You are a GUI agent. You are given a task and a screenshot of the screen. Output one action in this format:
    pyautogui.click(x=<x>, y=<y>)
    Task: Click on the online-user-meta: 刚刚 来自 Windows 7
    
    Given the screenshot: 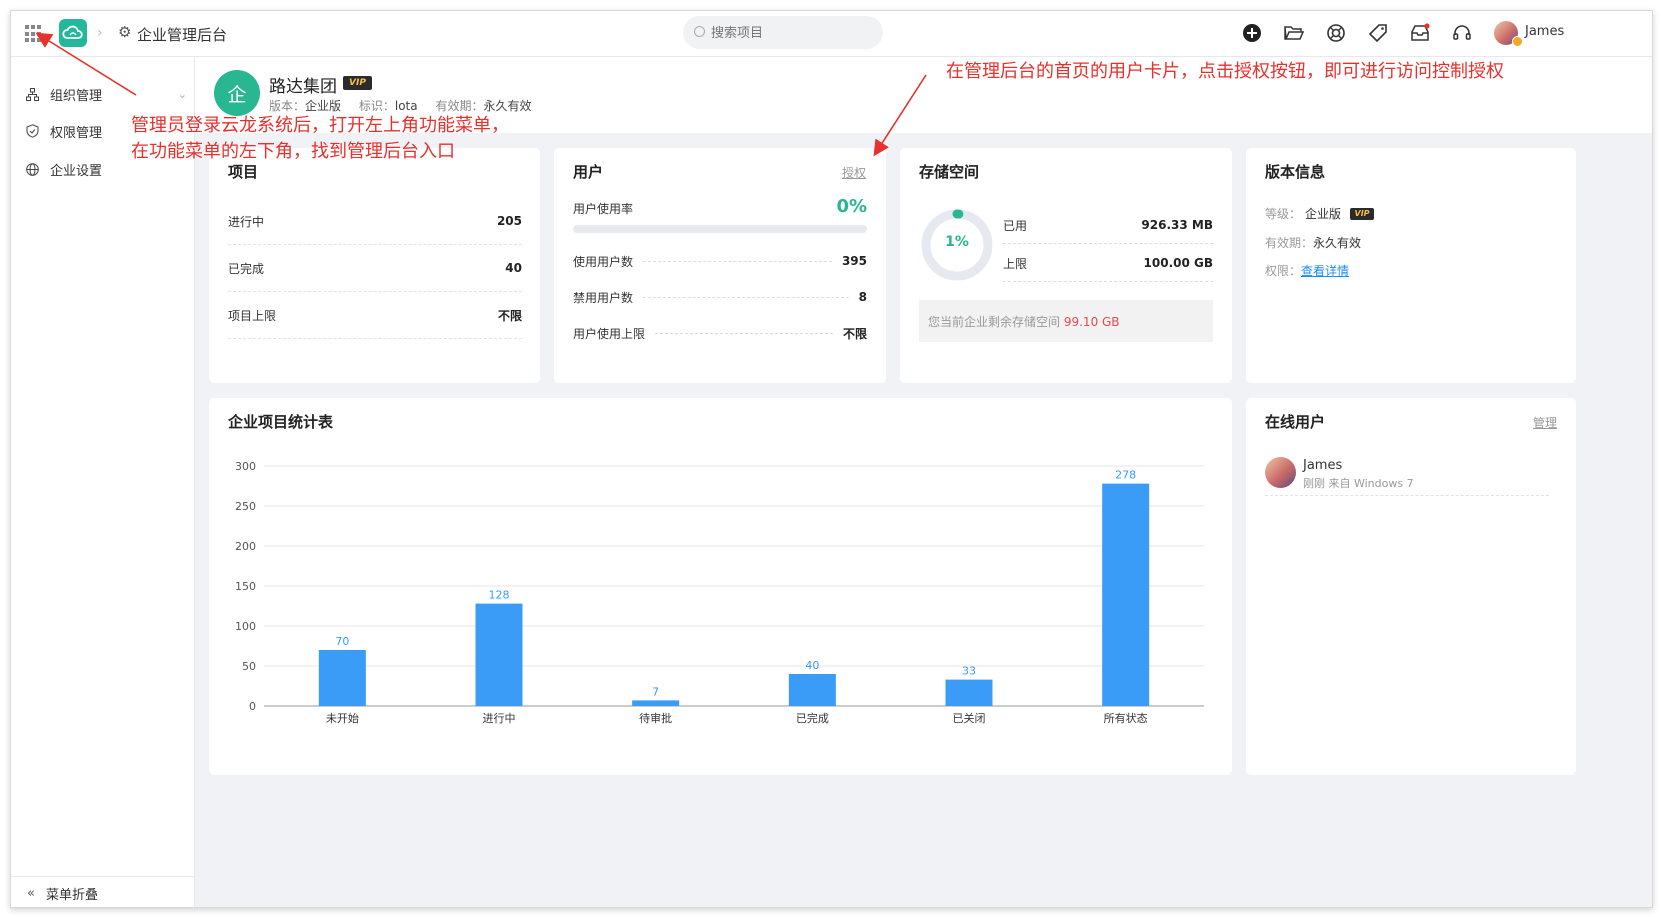 What is the action you would take?
    pyautogui.click(x=1358, y=483)
    